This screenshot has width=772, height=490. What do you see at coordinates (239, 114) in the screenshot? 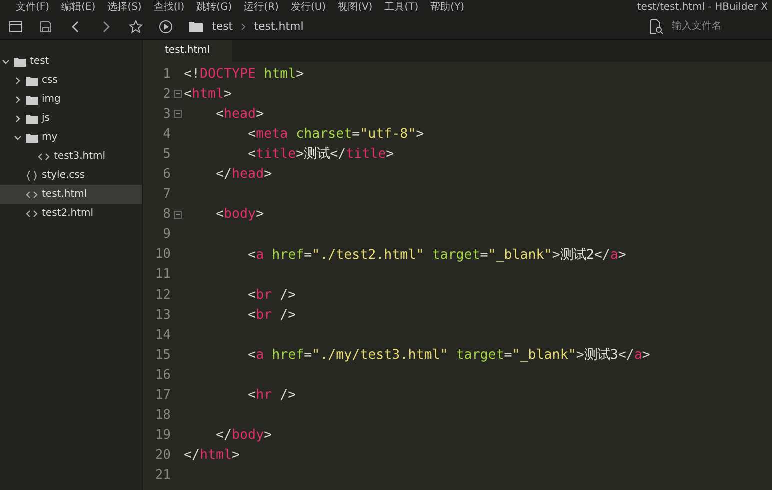
I see `code-line: <head>` at bounding box center [239, 114].